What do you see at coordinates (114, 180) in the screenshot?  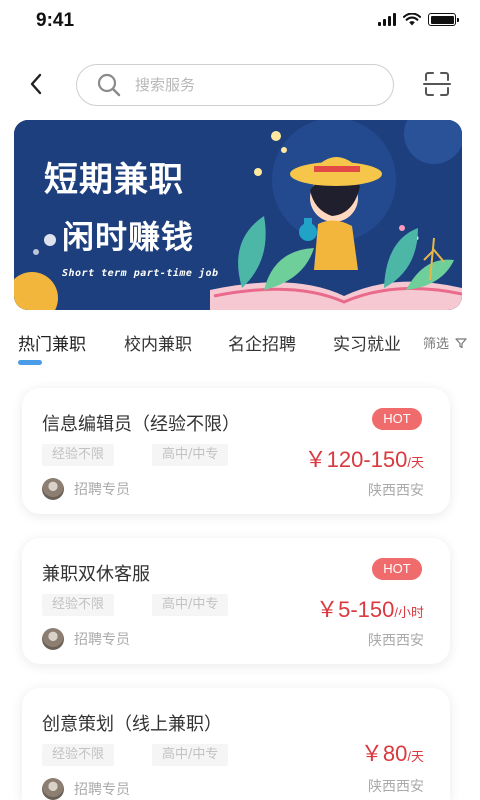 I see `banner-headline-1: 短期兼职` at bounding box center [114, 180].